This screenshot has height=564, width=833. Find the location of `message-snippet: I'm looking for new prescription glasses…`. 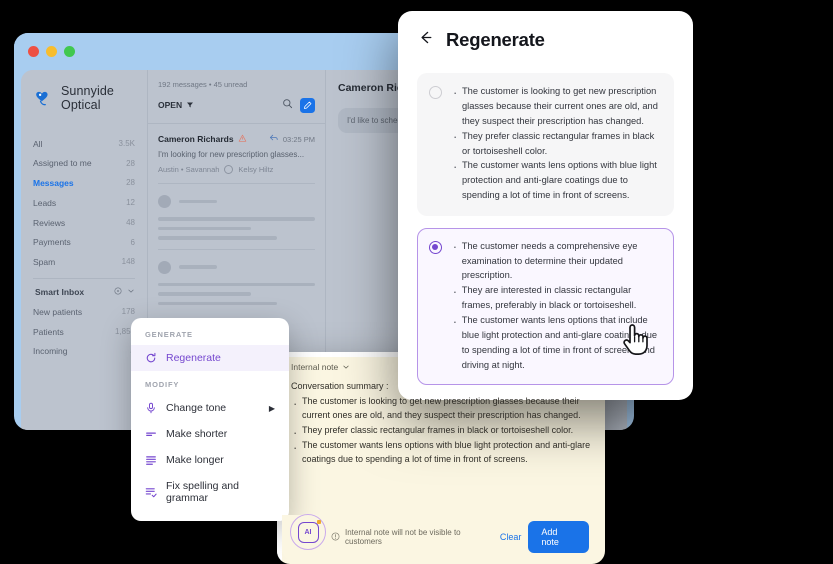

message-snippet: I'm looking for new prescription glasses… is located at coordinates (231, 154).